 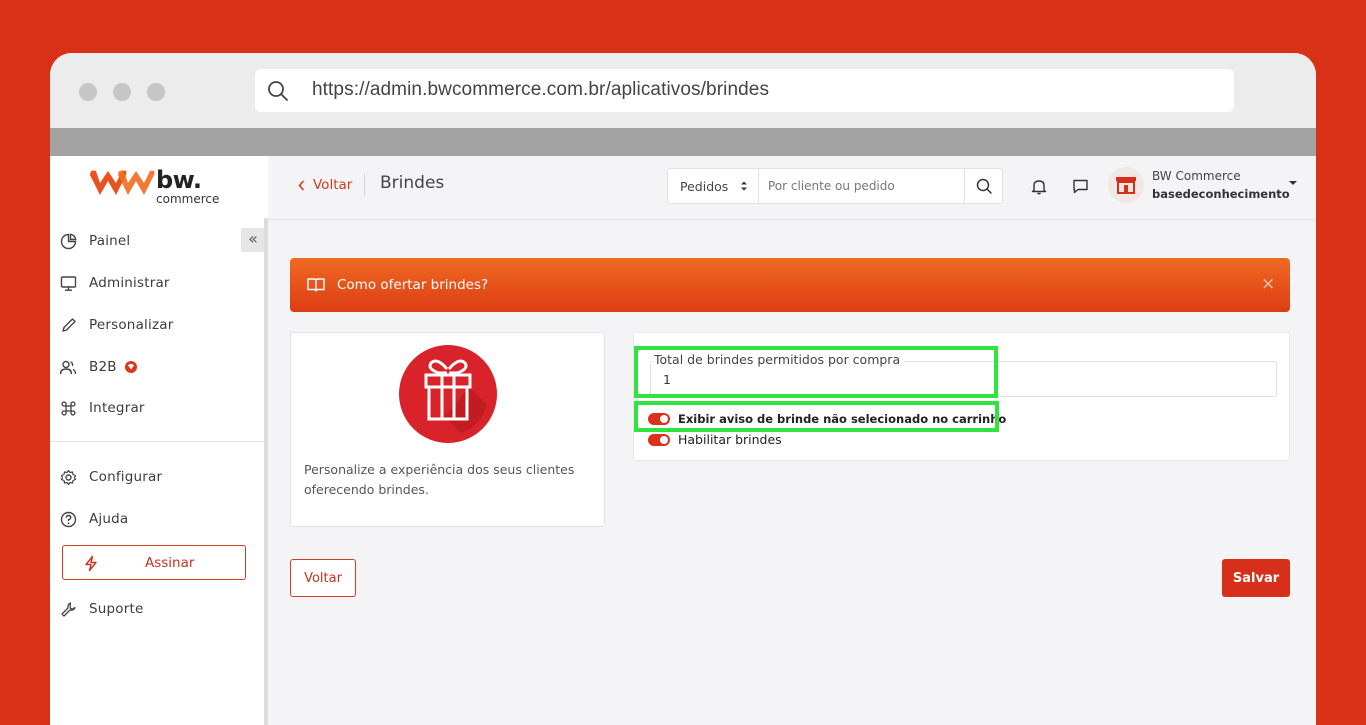 I want to click on window-dot-close, so click(x=88, y=92).